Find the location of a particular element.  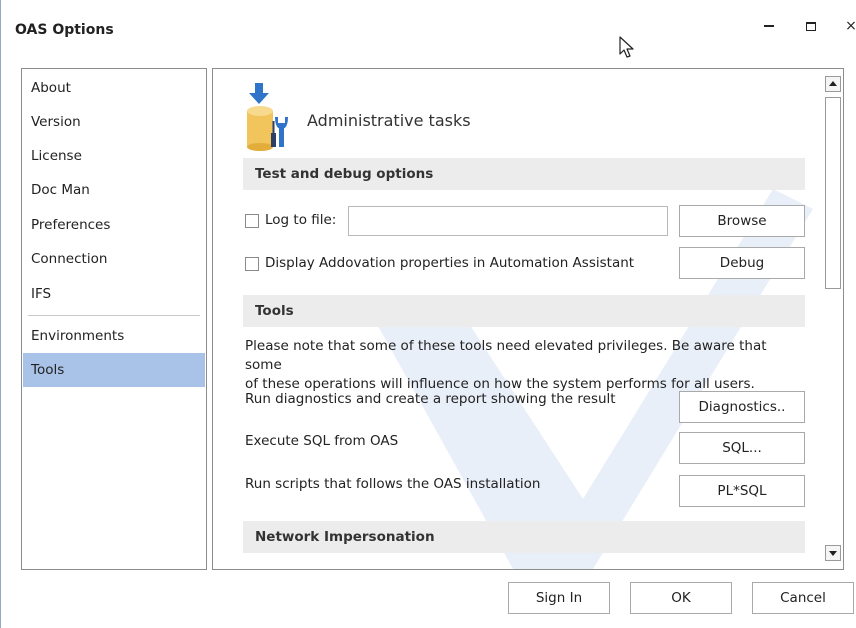

plsql-button: PL*SQL is located at coordinates (742, 491).